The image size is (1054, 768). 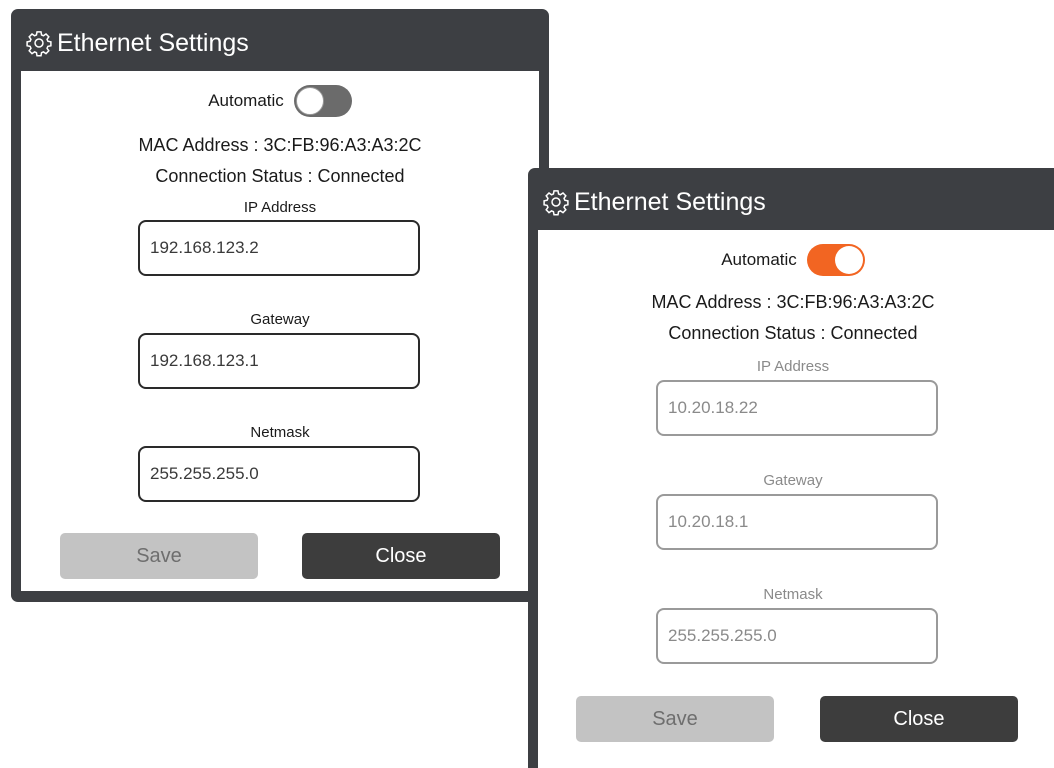 I want to click on ip-address-field: 10.20.18.22, so click(x=797, y=408).